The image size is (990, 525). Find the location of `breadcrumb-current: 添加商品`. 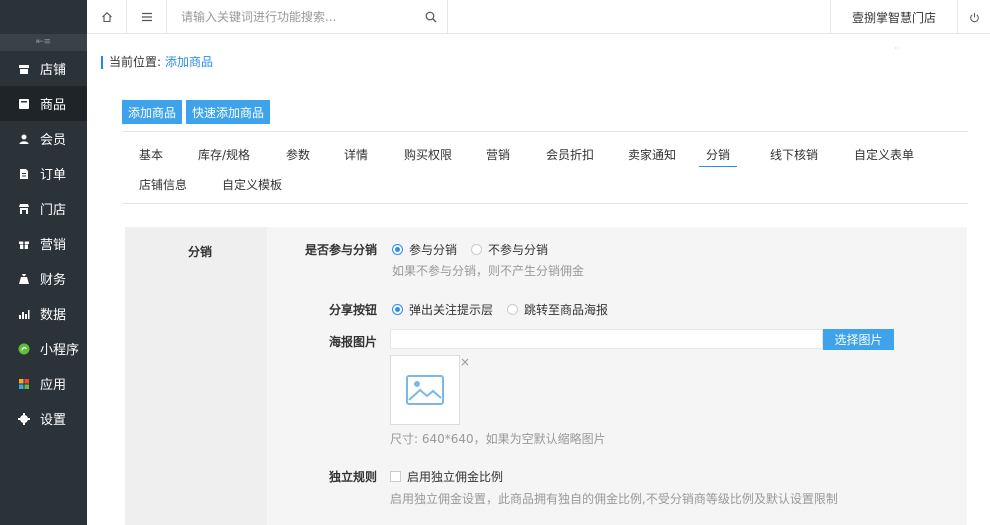

breadcrumb-current: 添加商品 is located at coordinates (189, 62).